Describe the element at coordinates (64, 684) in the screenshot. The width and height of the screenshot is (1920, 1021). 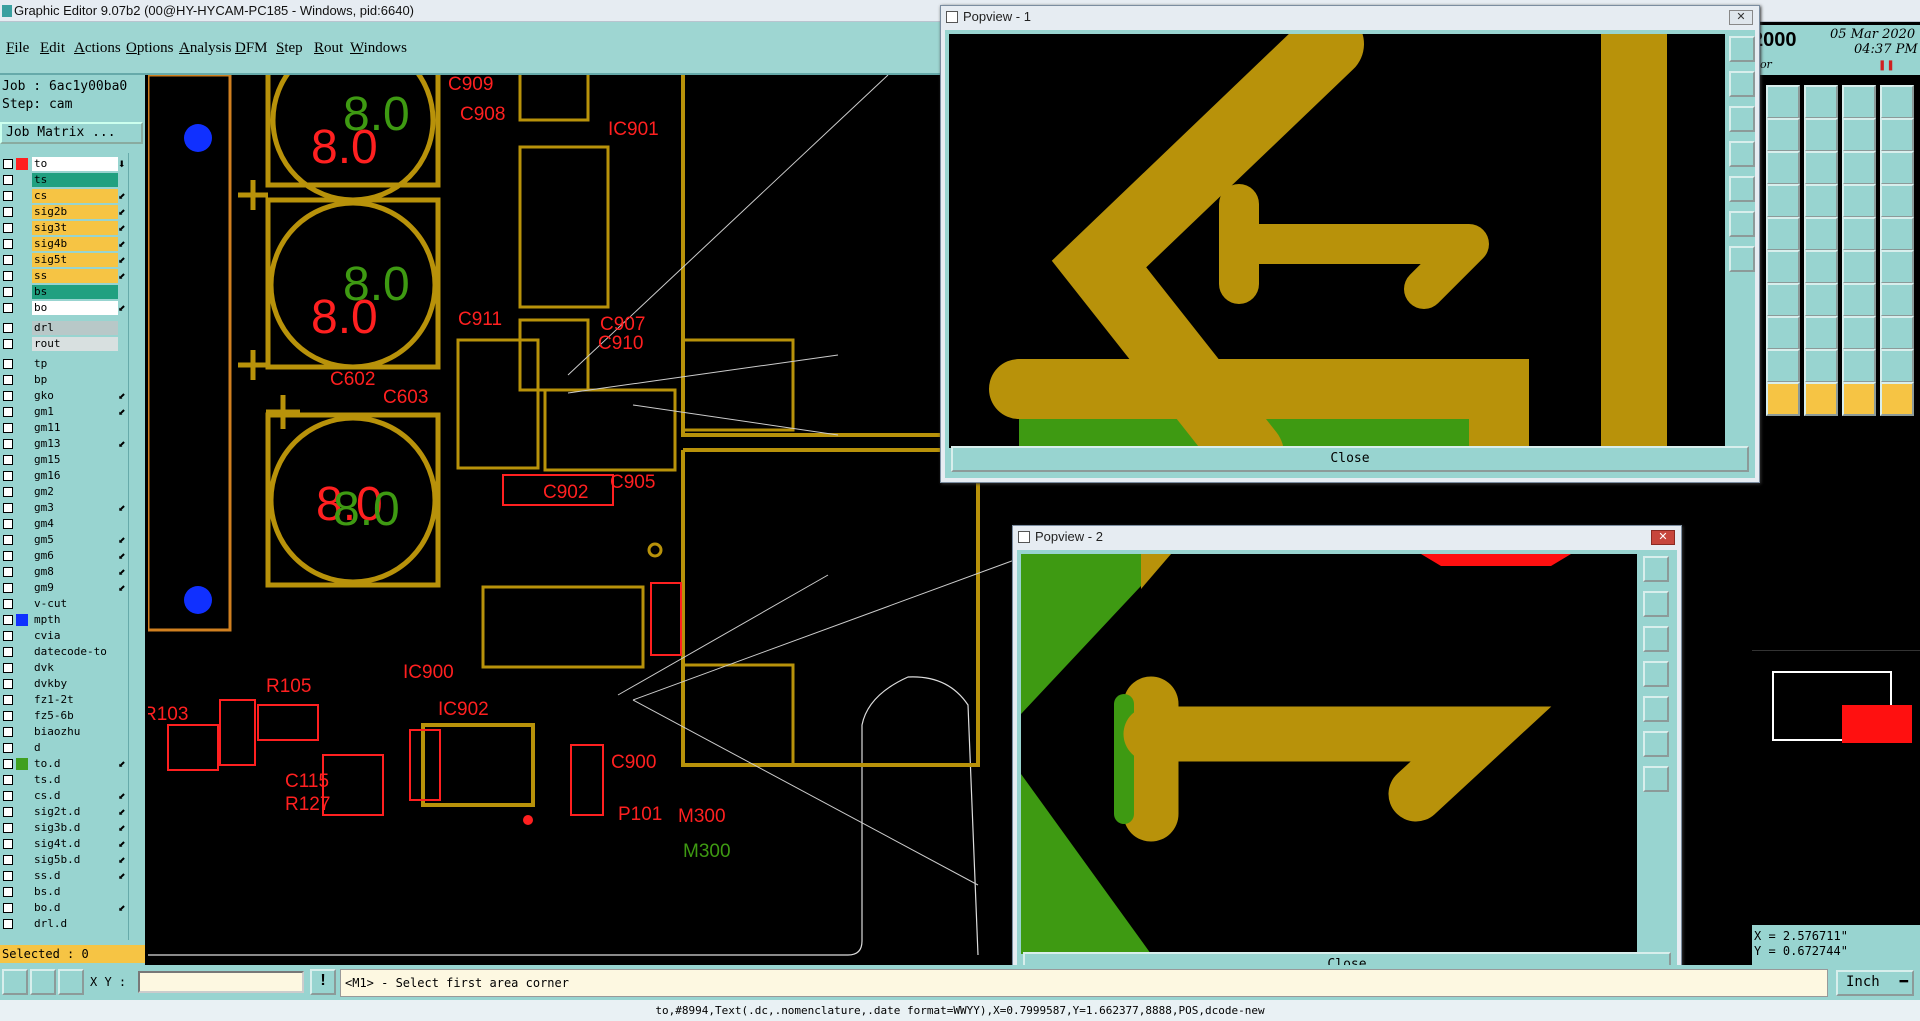
I see `layer-row-dvkby: dvkby` at that location.